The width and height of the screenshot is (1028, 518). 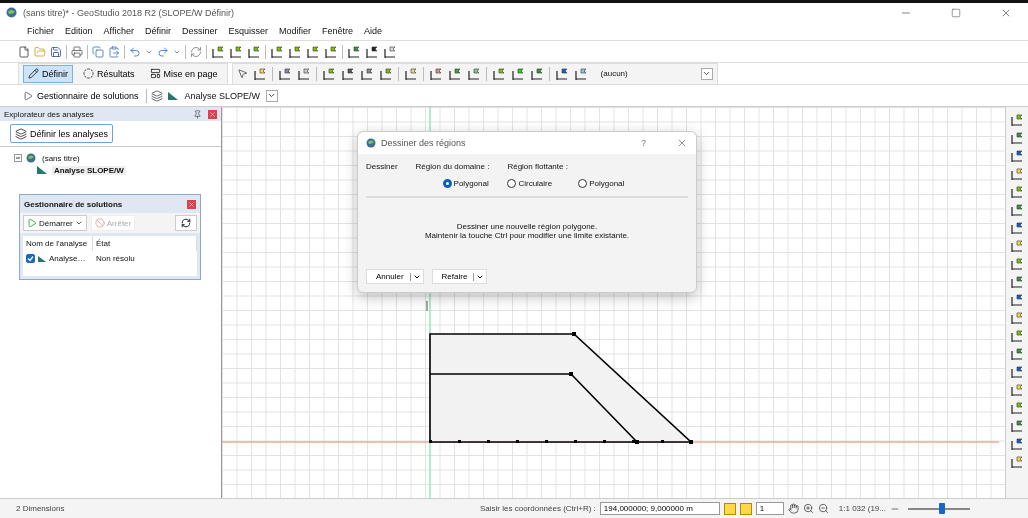 I want to click on globe-icon, so click(x=31, y=158).